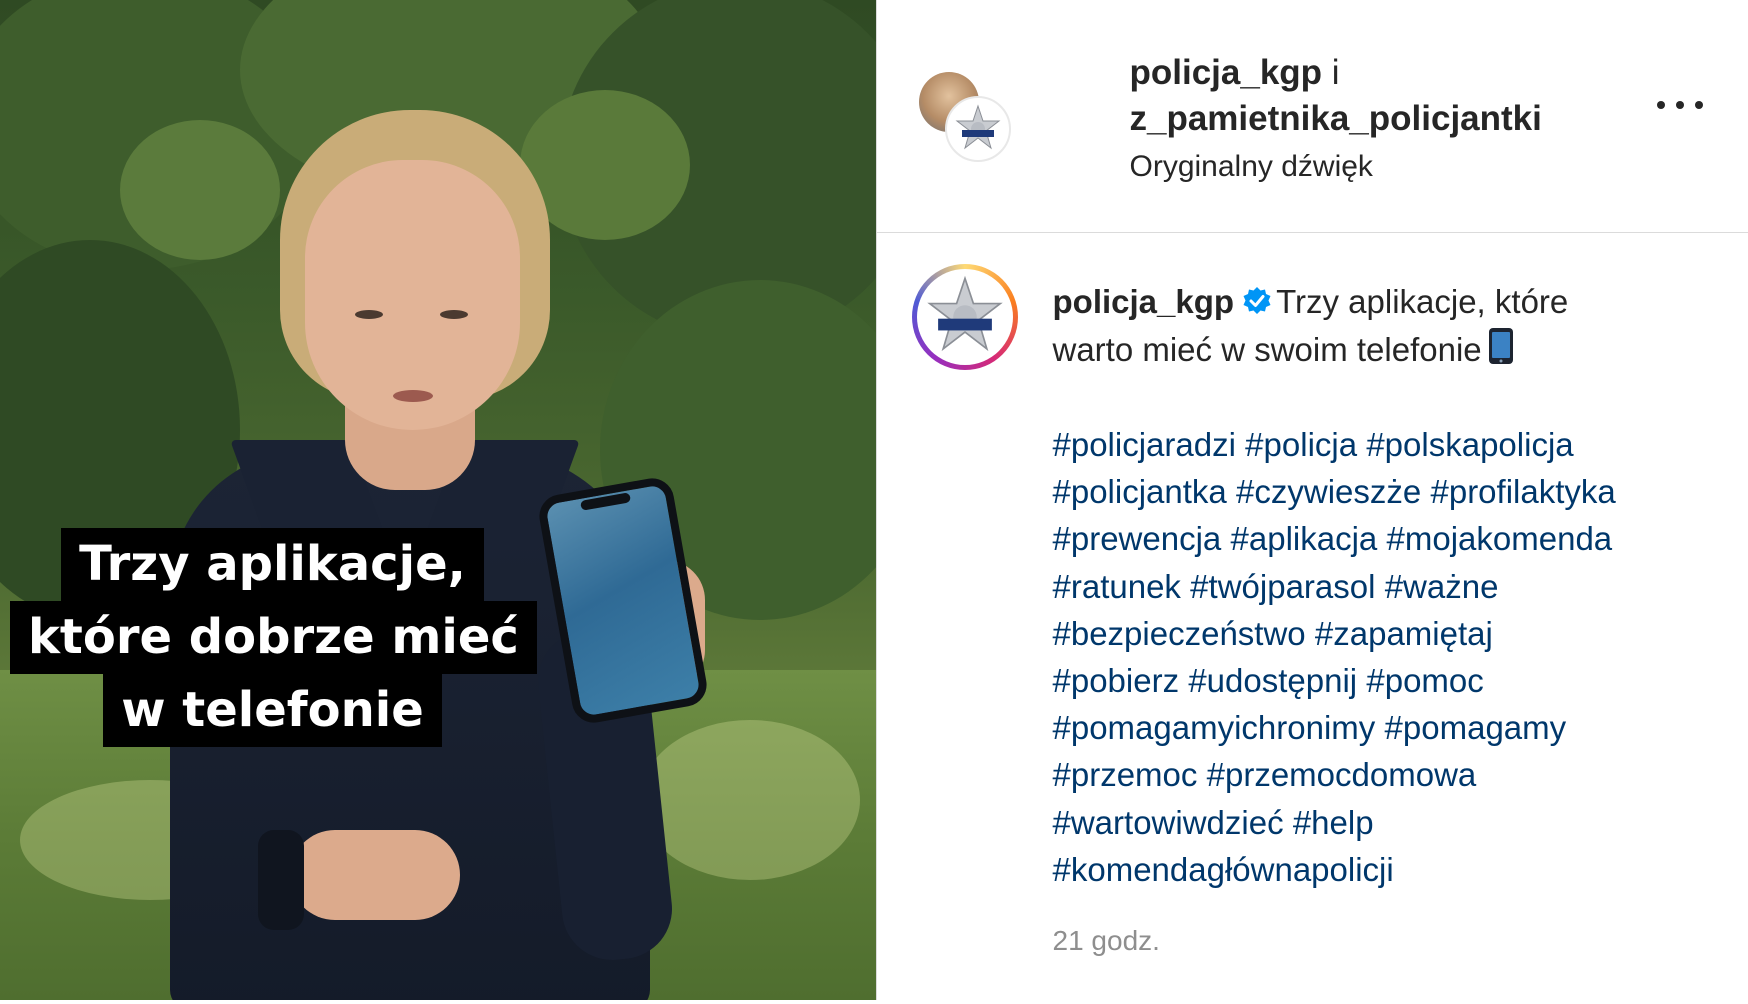 This screenshot has height=1004, width=1748. I want to click on hashtag-link: #profilaktyka, so click(1522, 491).